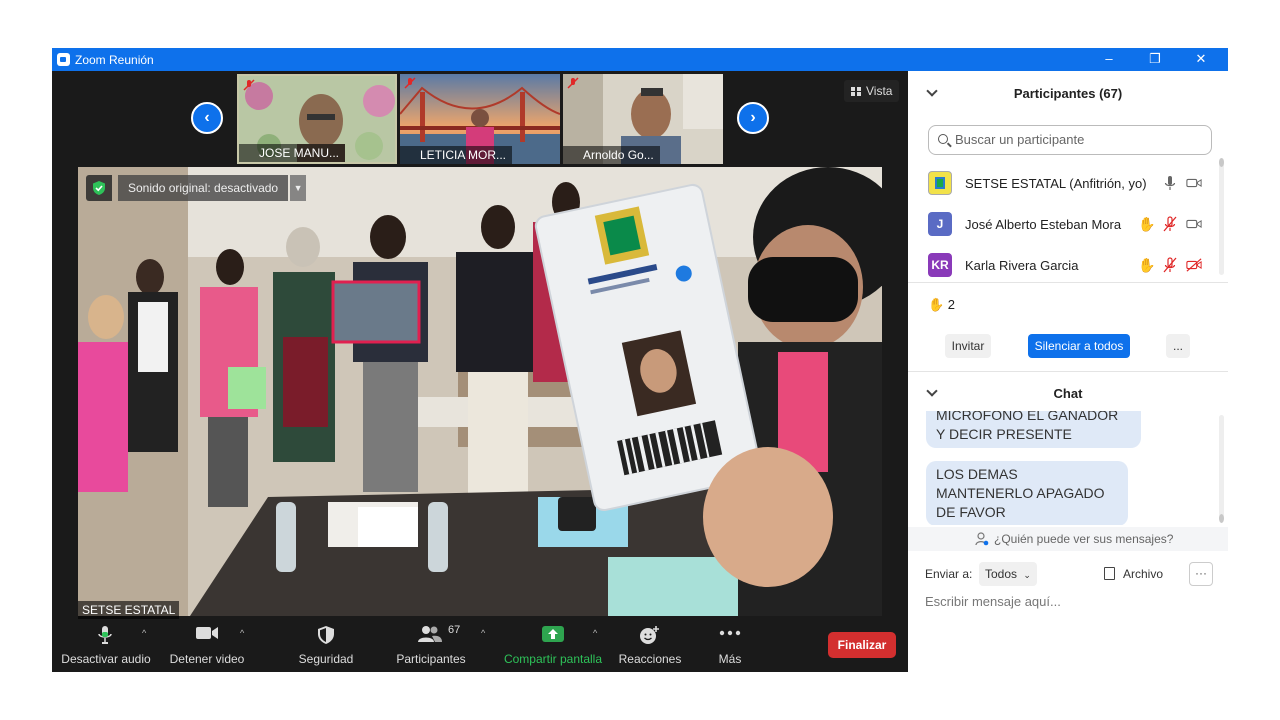 Image resolution: width=1280 pixels, height=720 pixels. What do you see at coordinates (1109, 573) in the screenshot?
I see `file-icon` at bounding box center [1109, 573].